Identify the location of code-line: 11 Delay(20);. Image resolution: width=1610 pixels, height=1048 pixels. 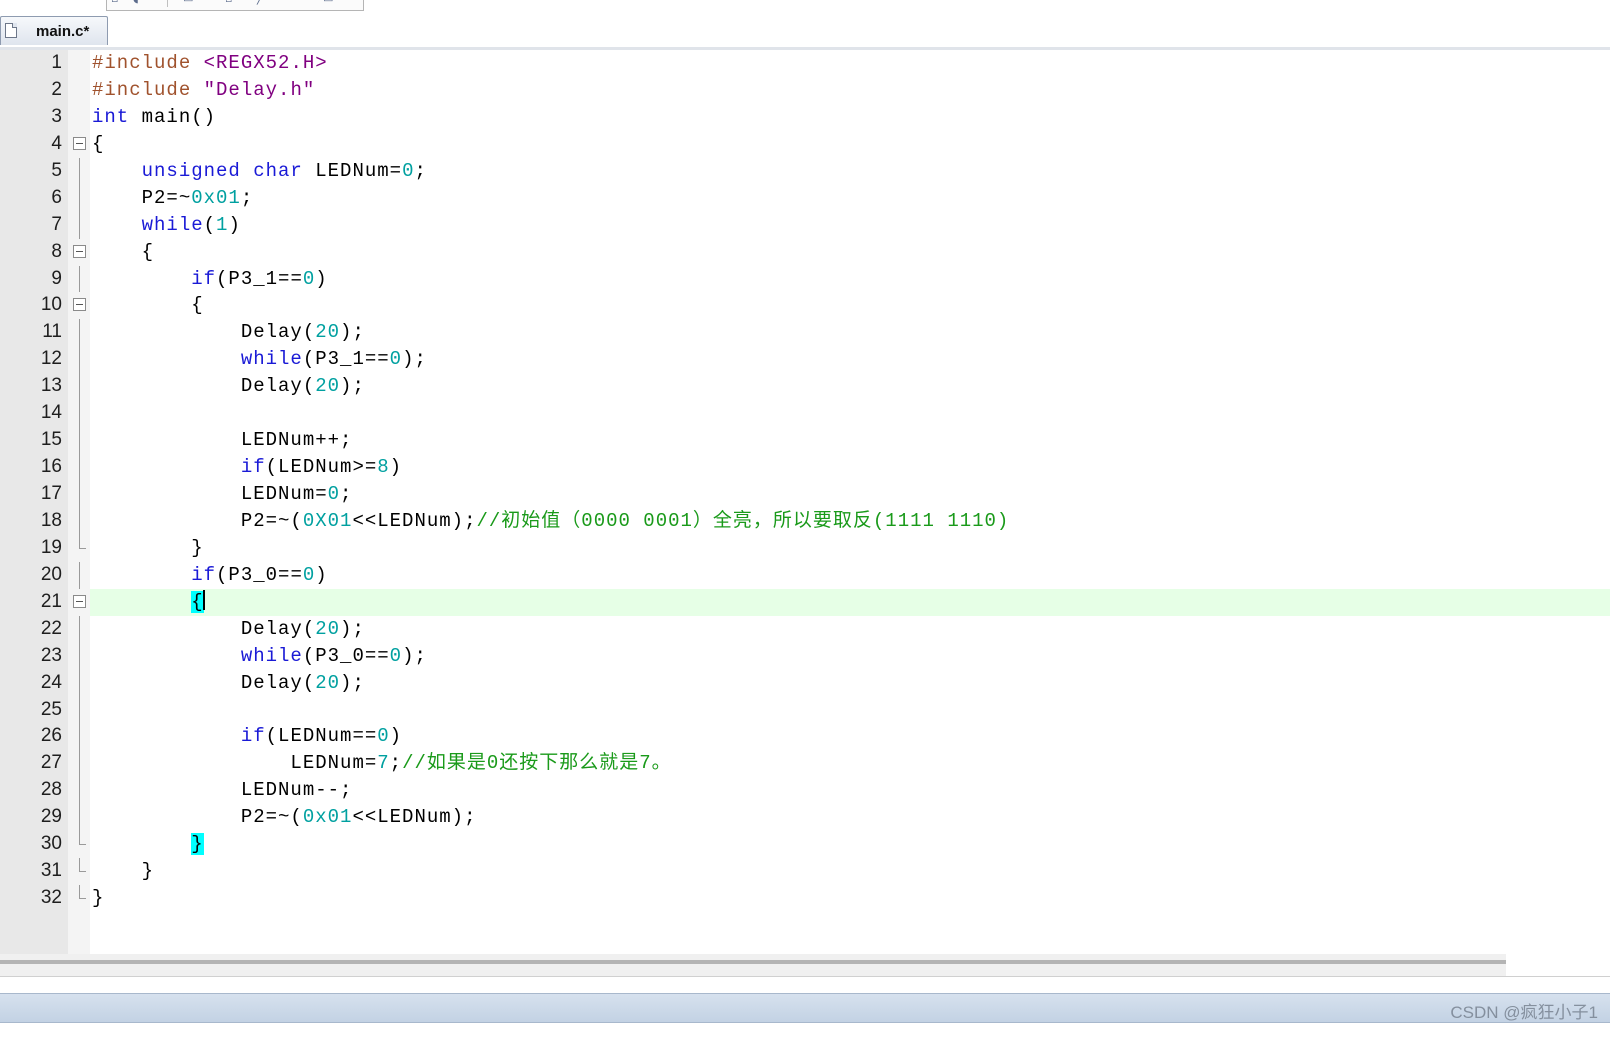
(805, 333).